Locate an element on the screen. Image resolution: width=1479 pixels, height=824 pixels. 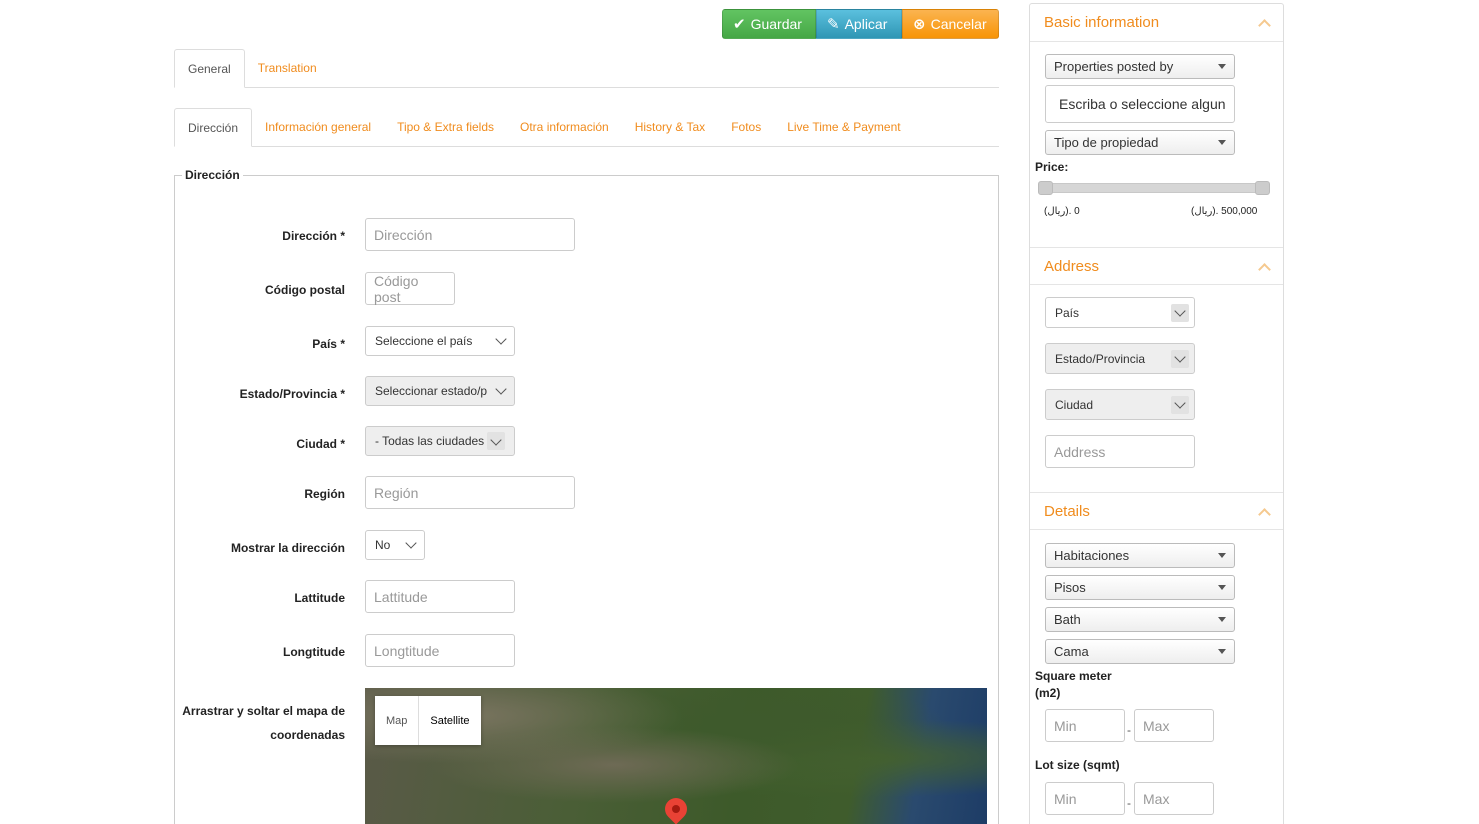
sidebar-address-input: Address is located at coordinates (1120, 451).